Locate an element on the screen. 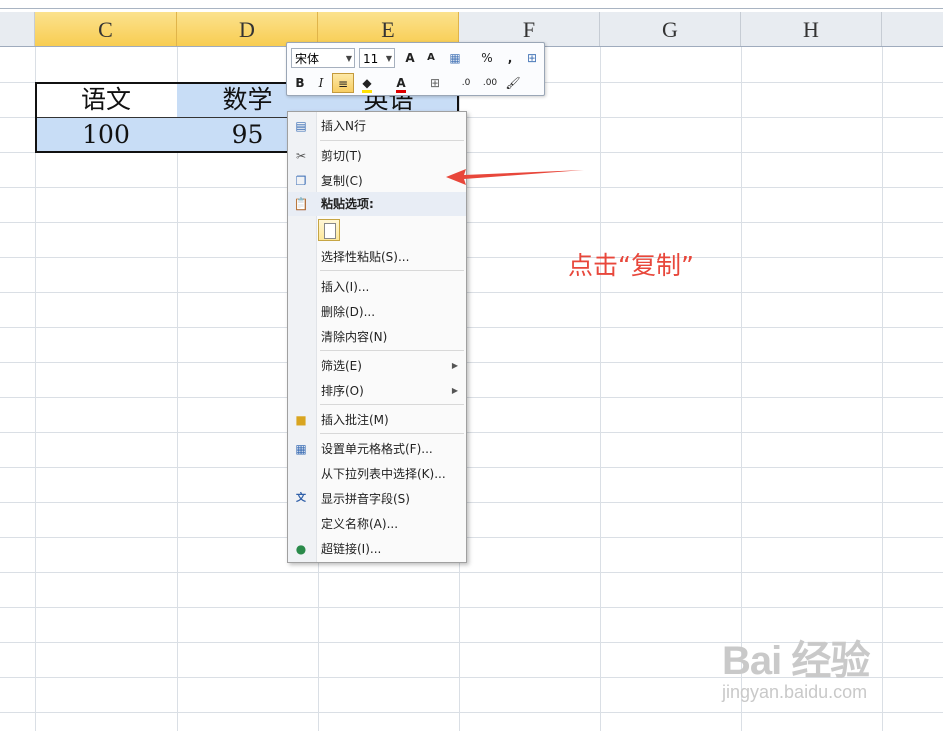  merge-center-button: ⊞ is located at coordinates (532, 58).